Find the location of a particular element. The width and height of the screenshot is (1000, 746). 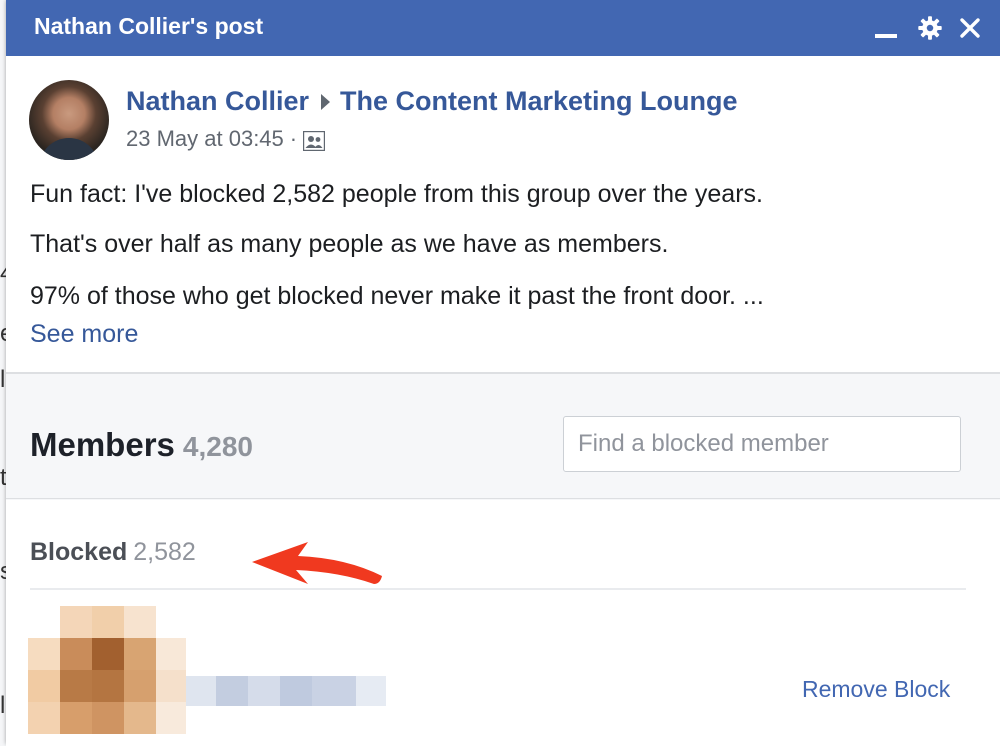

remove-block-link: Remove Block is located at coordinates (876, 689).